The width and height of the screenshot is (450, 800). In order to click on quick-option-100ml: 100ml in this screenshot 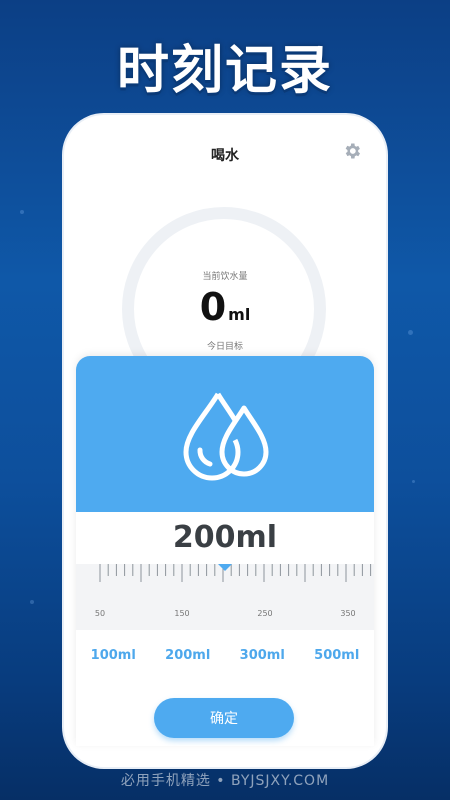, I will do `click(113, 655)`.